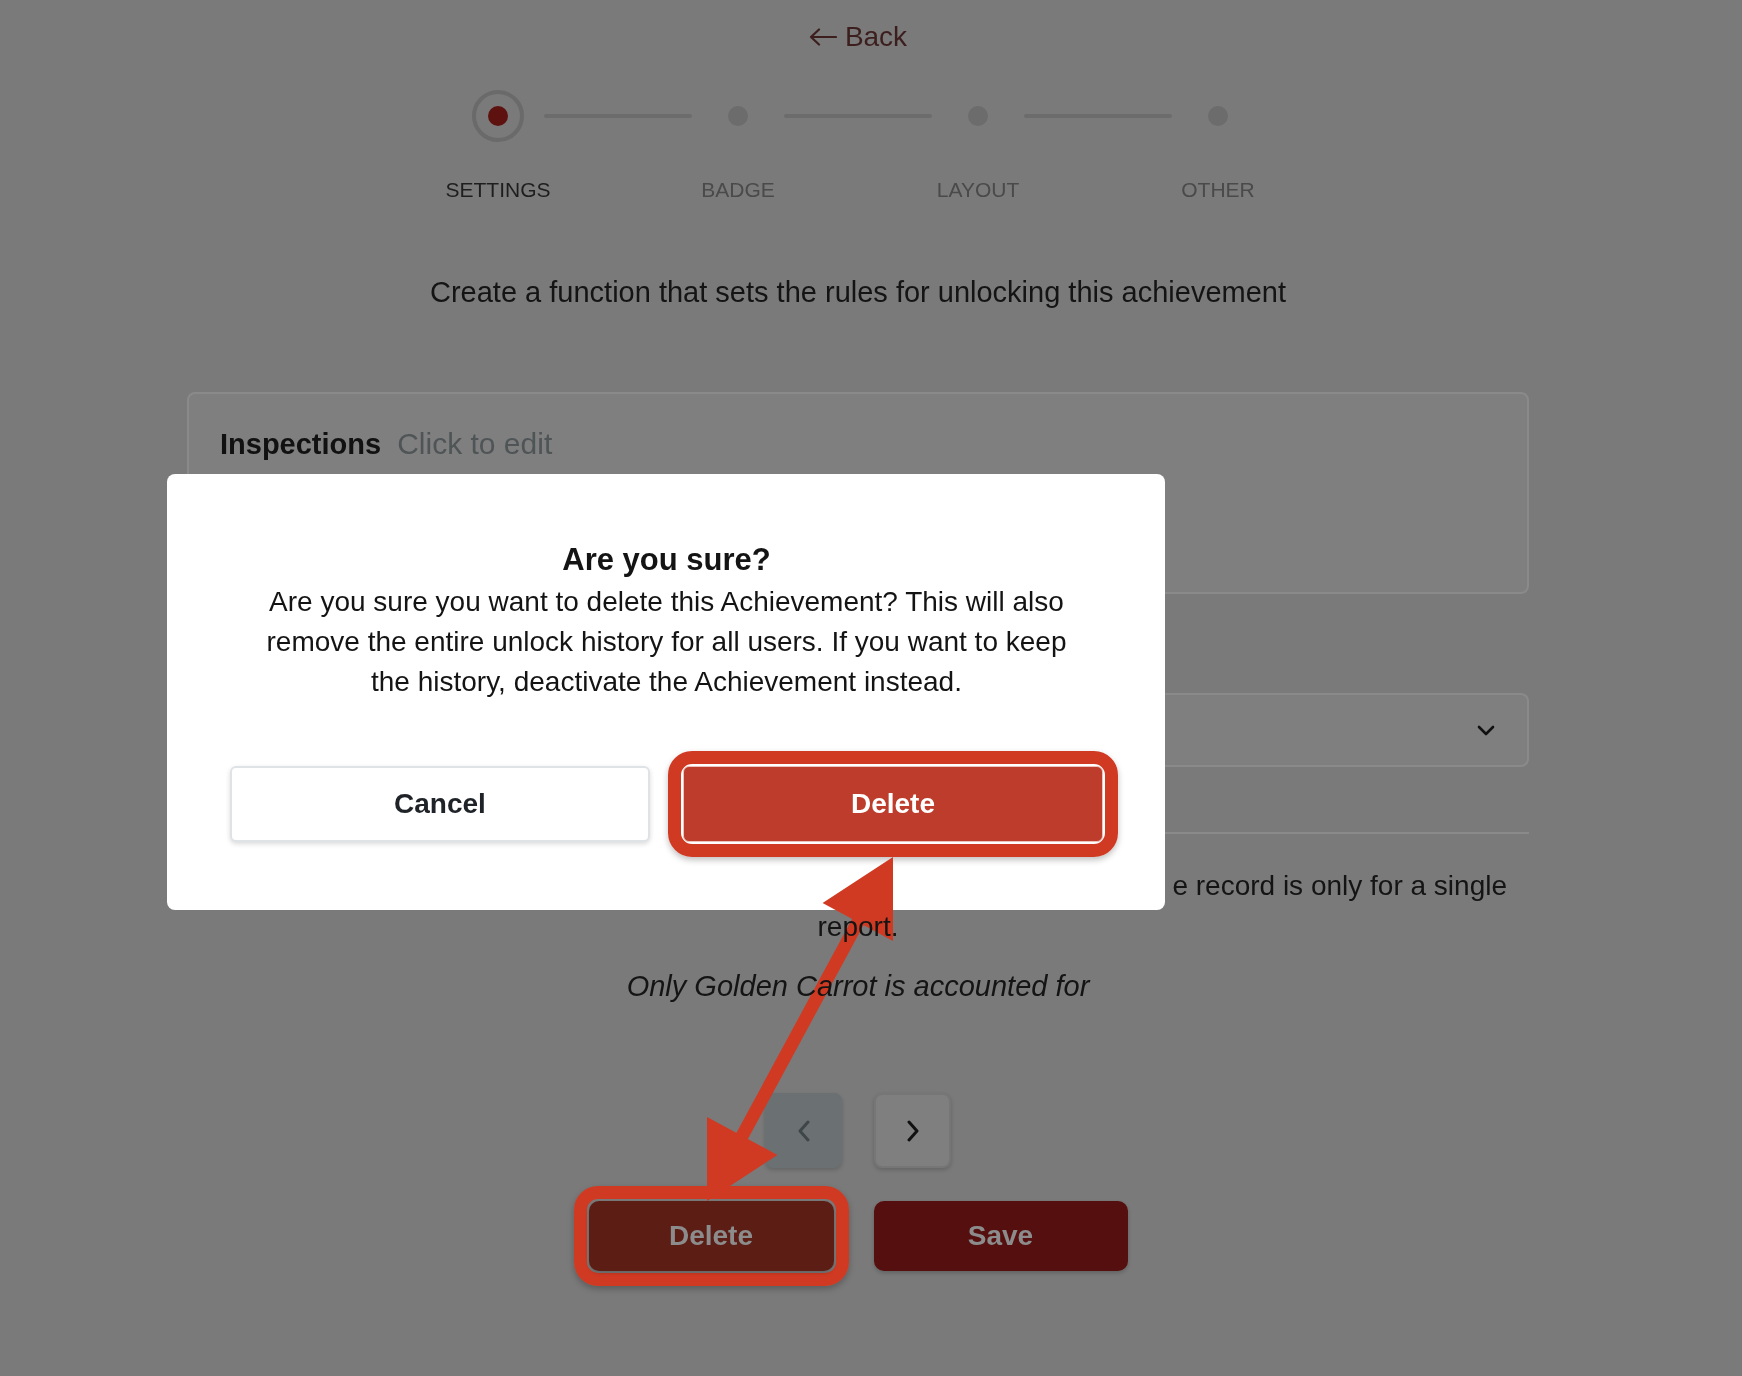 Image resolution: width=1742 pixels, height=1376 pixels. I want to click on next-button, so click(912, 1130).